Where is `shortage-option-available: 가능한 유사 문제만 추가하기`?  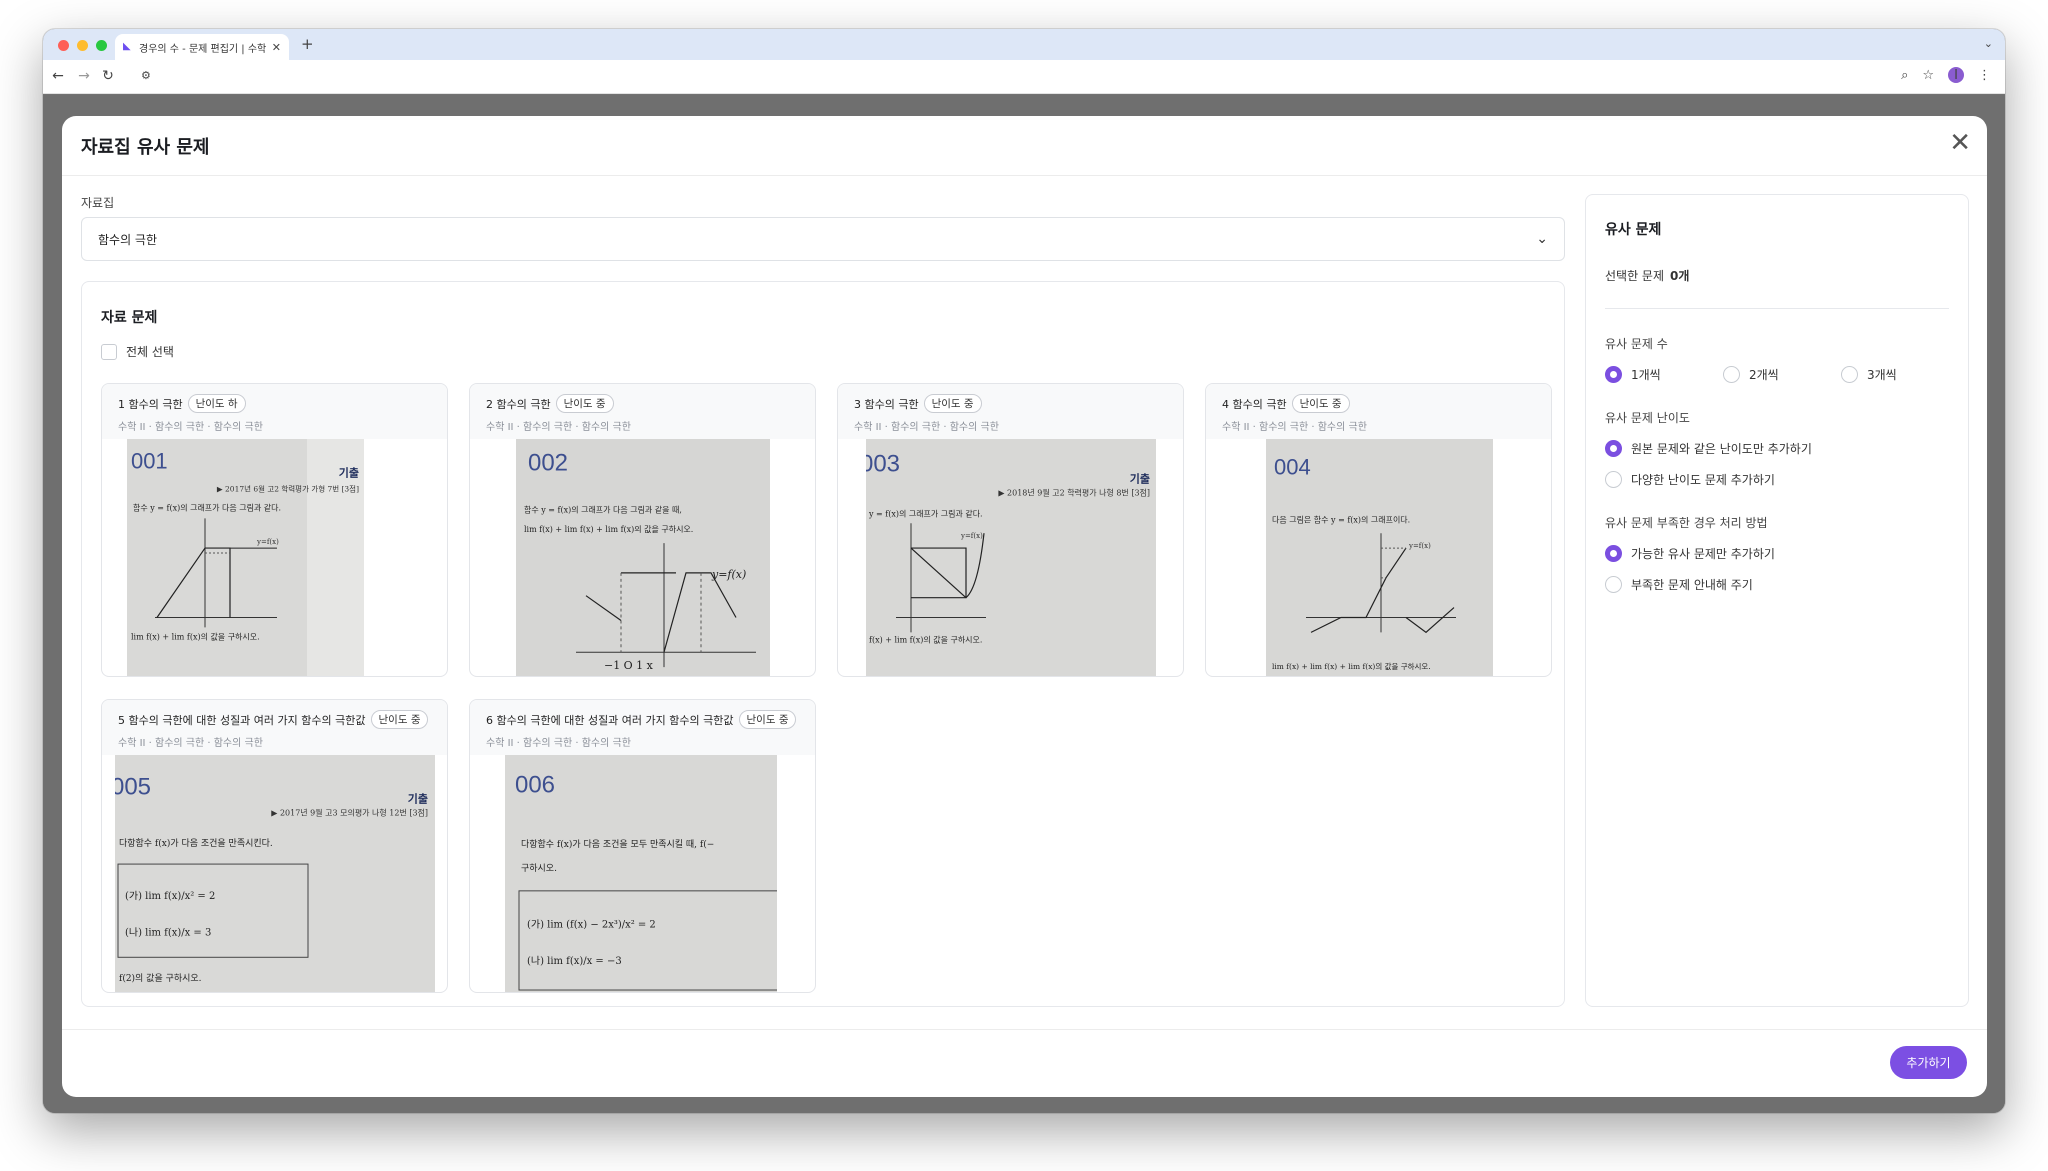 shortage-option-available: 가능한 유사 문제만 추가하기 is located at coordinates (1777, 553).